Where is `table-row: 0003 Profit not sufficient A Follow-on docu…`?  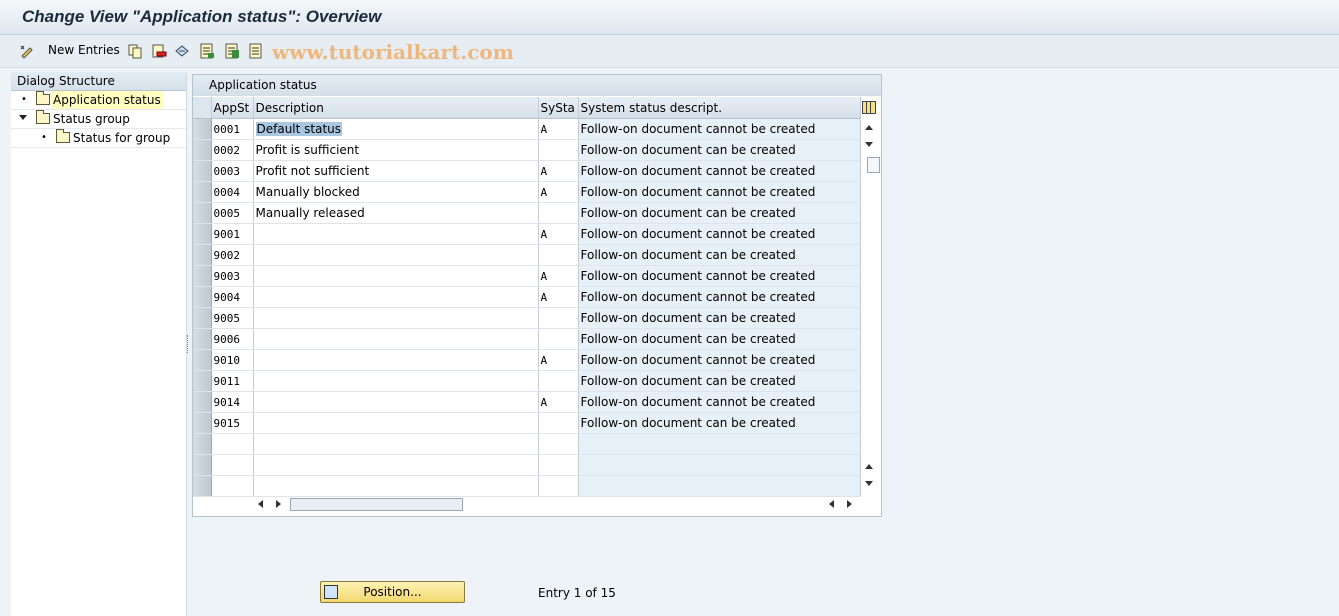 table-row: 0003 Profit not sufficient A Follow-on docu… is located at coordinates (527, 171).